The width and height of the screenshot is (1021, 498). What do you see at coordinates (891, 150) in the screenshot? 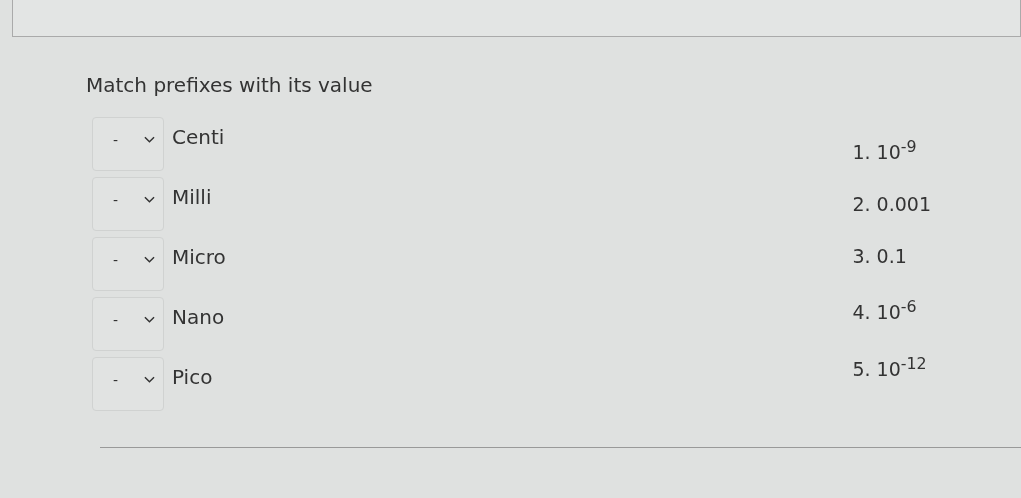
I see `value-option: 1. 10$^{-9}$` at bounding box center [891, 150].